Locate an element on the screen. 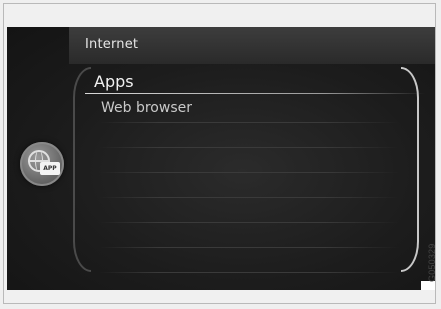  menu-item-label: Web browser is located at coordinates (146, 108).